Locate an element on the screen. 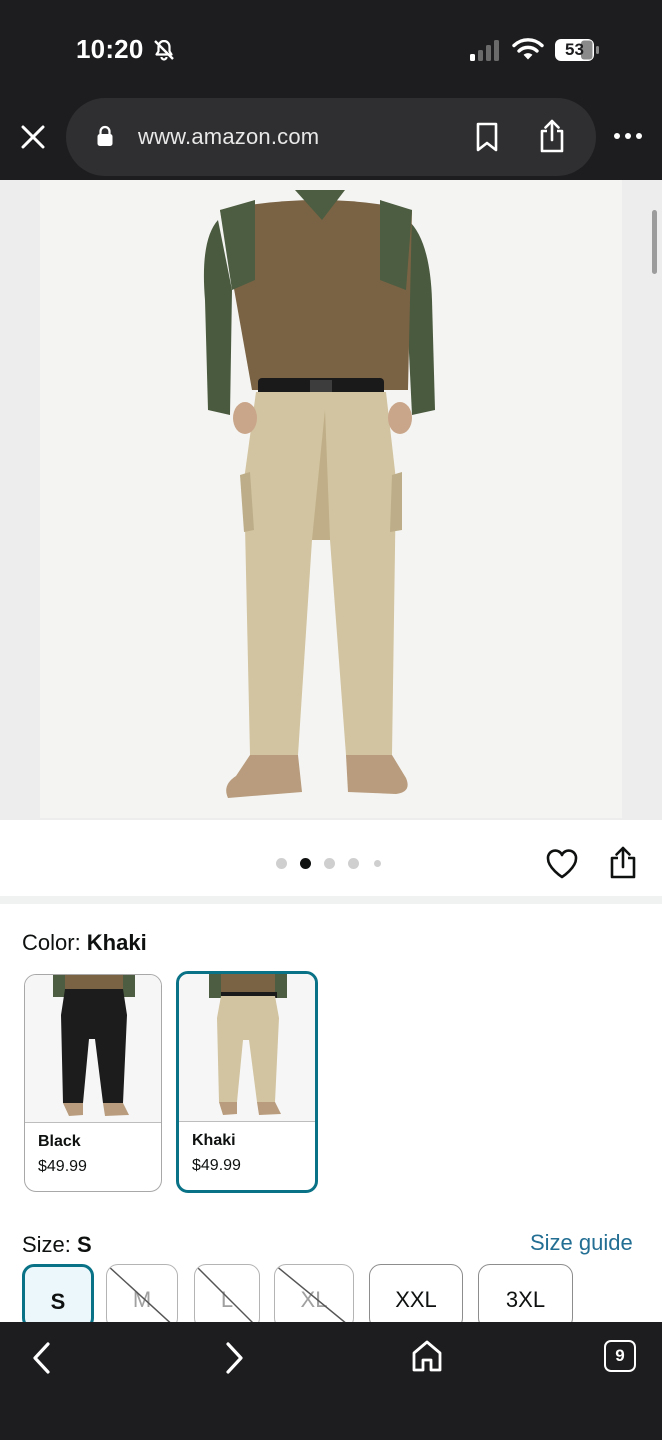 The image size is (662, 1440). more-options-icon is located at coordinates (628, 136).